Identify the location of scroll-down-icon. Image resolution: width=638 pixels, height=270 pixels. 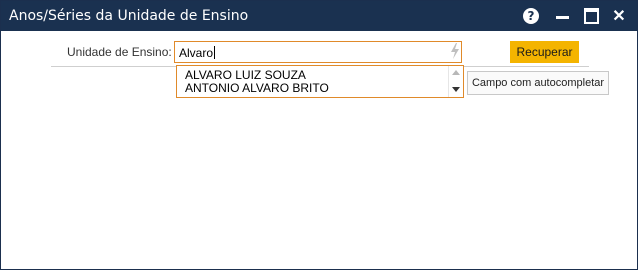
(456, 89).